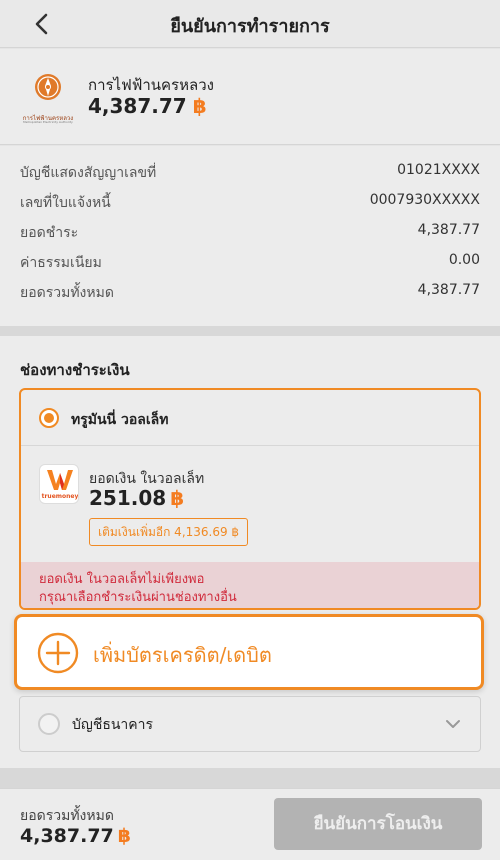 This screenshot has height=860, width=500. I want to click on wallet-option-header: ทรูมันนี่ วอลเล็ท, so click(250, 418).